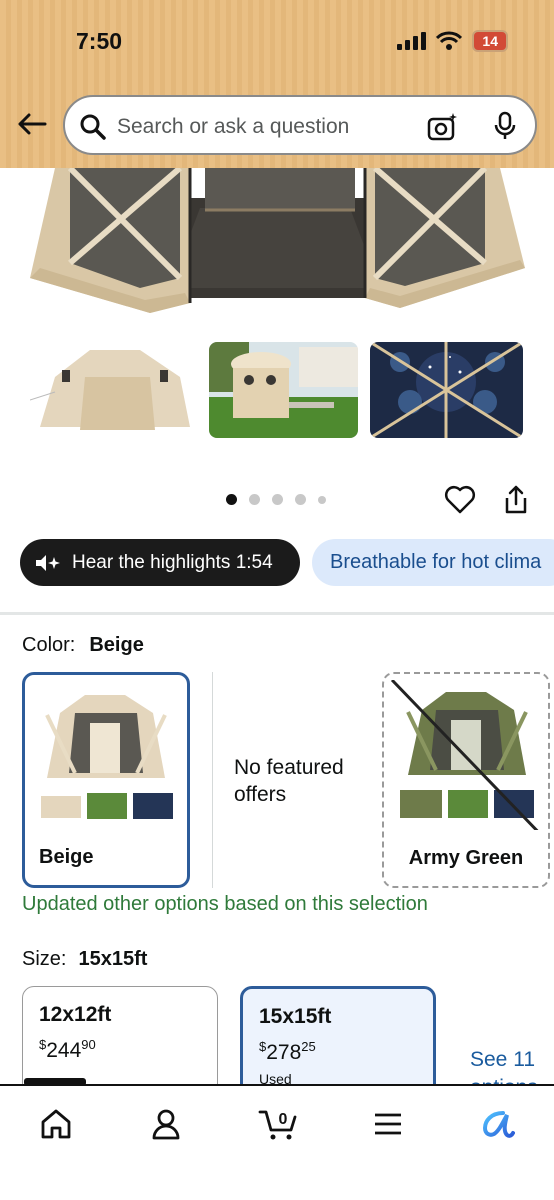 This screenshot has height=1200, width=554. What do you see at coordinates (436, 562) in the screenshot?
I see `highlight-chip-label: Breathable for hot clima` at bounding box center [436, 562].